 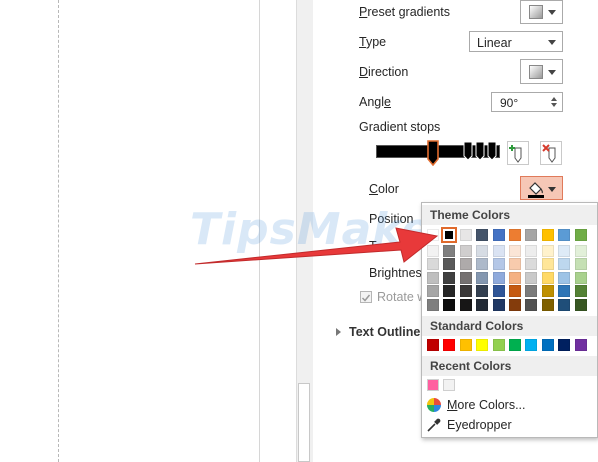 What do you see at coordinates (304, 422) in the screenshot?
I see `scrollbar-thumb` at bounding box center [304, 422].